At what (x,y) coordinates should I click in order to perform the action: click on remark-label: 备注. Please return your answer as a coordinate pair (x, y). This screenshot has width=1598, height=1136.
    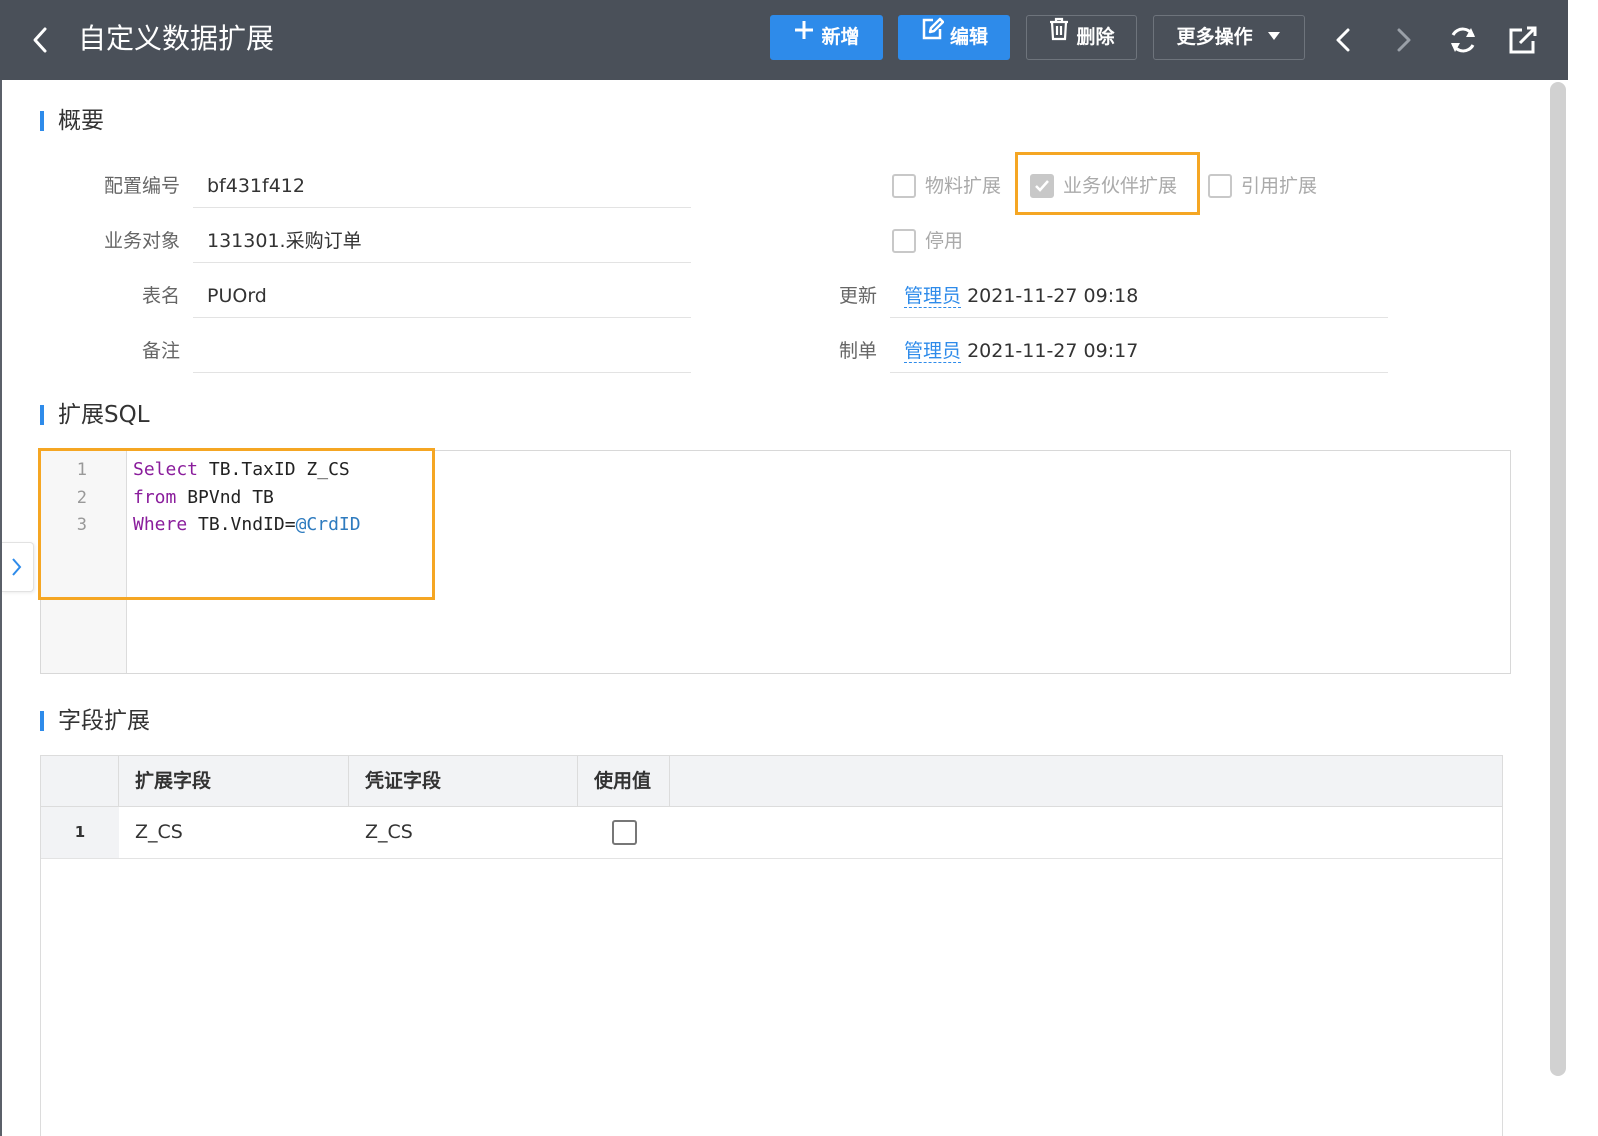
    Looking at the image, I should click on (160, 351).